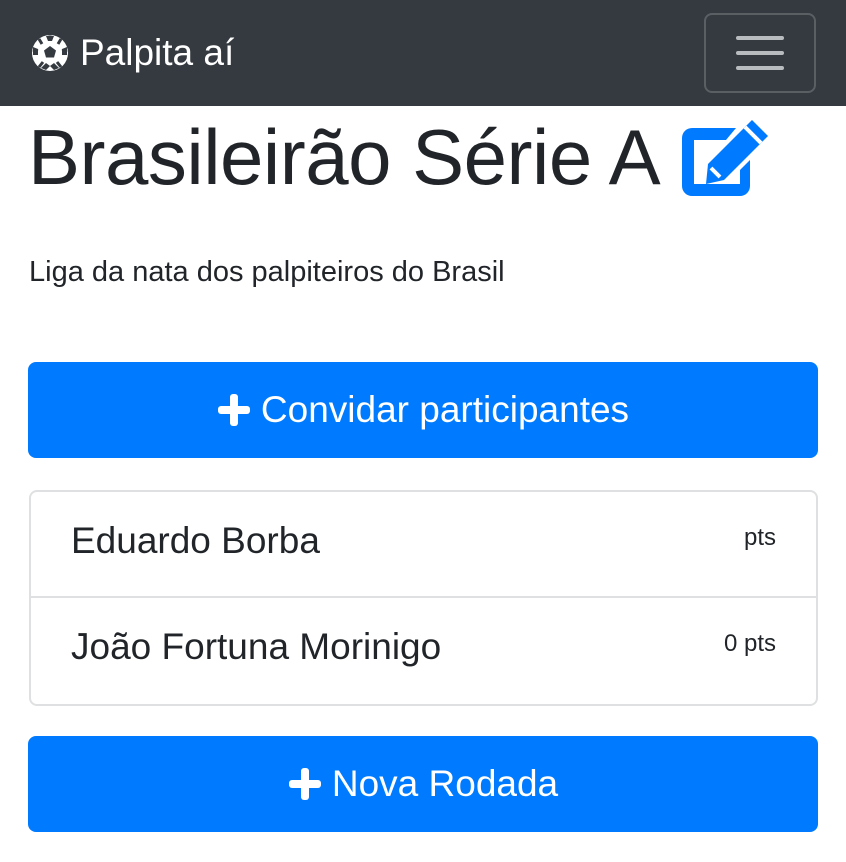 The height and width of the screenshot is (862, 846). I want to click on soccer-ball-icon, so click(50, 53).